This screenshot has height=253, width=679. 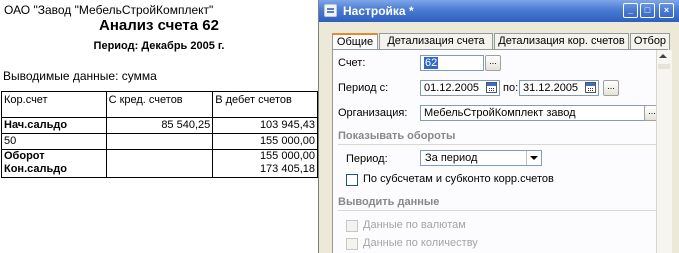 I want to click on turnover-period-select: За период, so click(x=481, y=158).